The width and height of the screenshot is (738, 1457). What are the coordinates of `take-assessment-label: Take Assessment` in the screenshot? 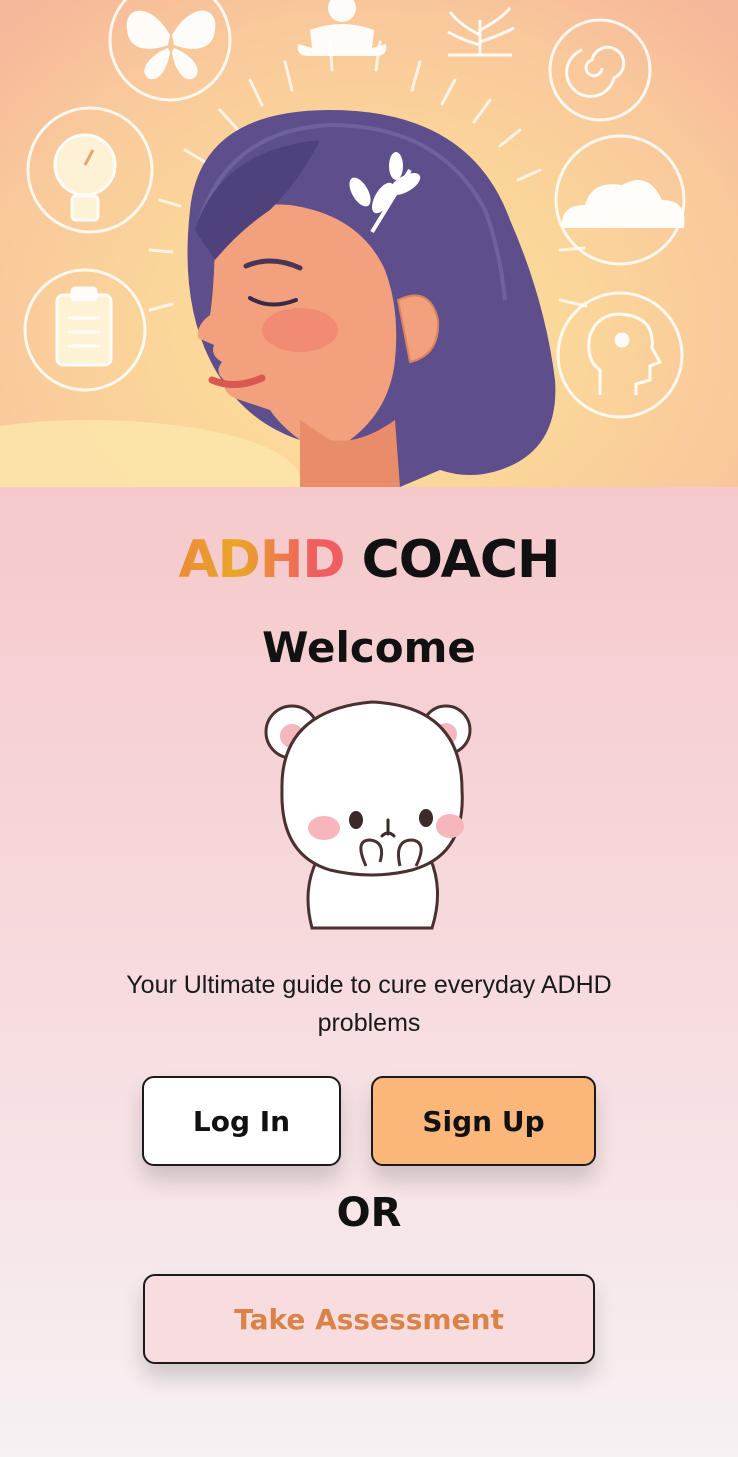 It's located at (369, 1319).